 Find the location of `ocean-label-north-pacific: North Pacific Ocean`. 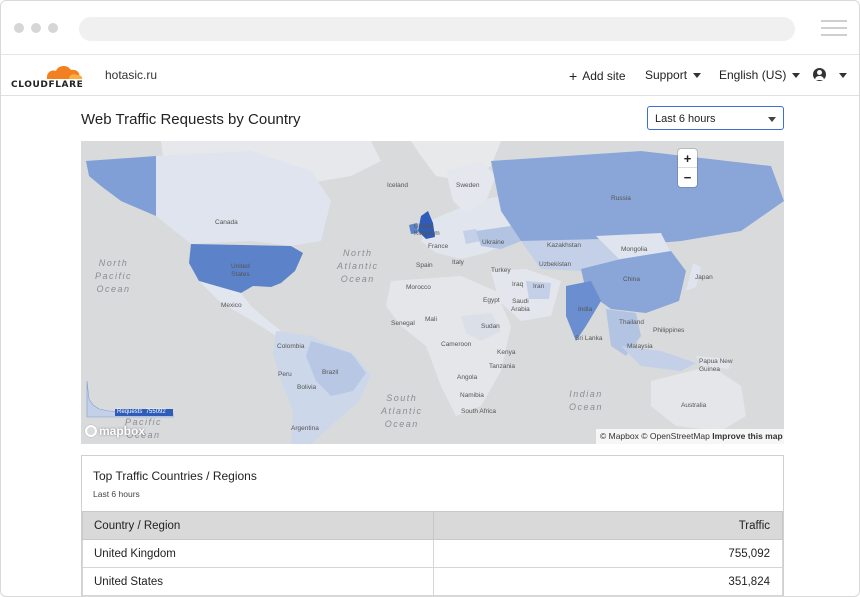

ocean-label-north-pacific: North Pacific Ocean is located at coordinates (114, 276).